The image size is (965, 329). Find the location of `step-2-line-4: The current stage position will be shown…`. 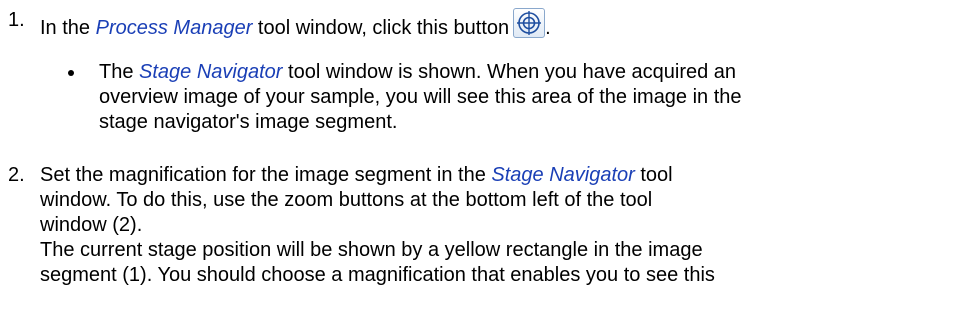

step-2-line-4: The current stage position will be shown… is located at coordinates (371, 250).